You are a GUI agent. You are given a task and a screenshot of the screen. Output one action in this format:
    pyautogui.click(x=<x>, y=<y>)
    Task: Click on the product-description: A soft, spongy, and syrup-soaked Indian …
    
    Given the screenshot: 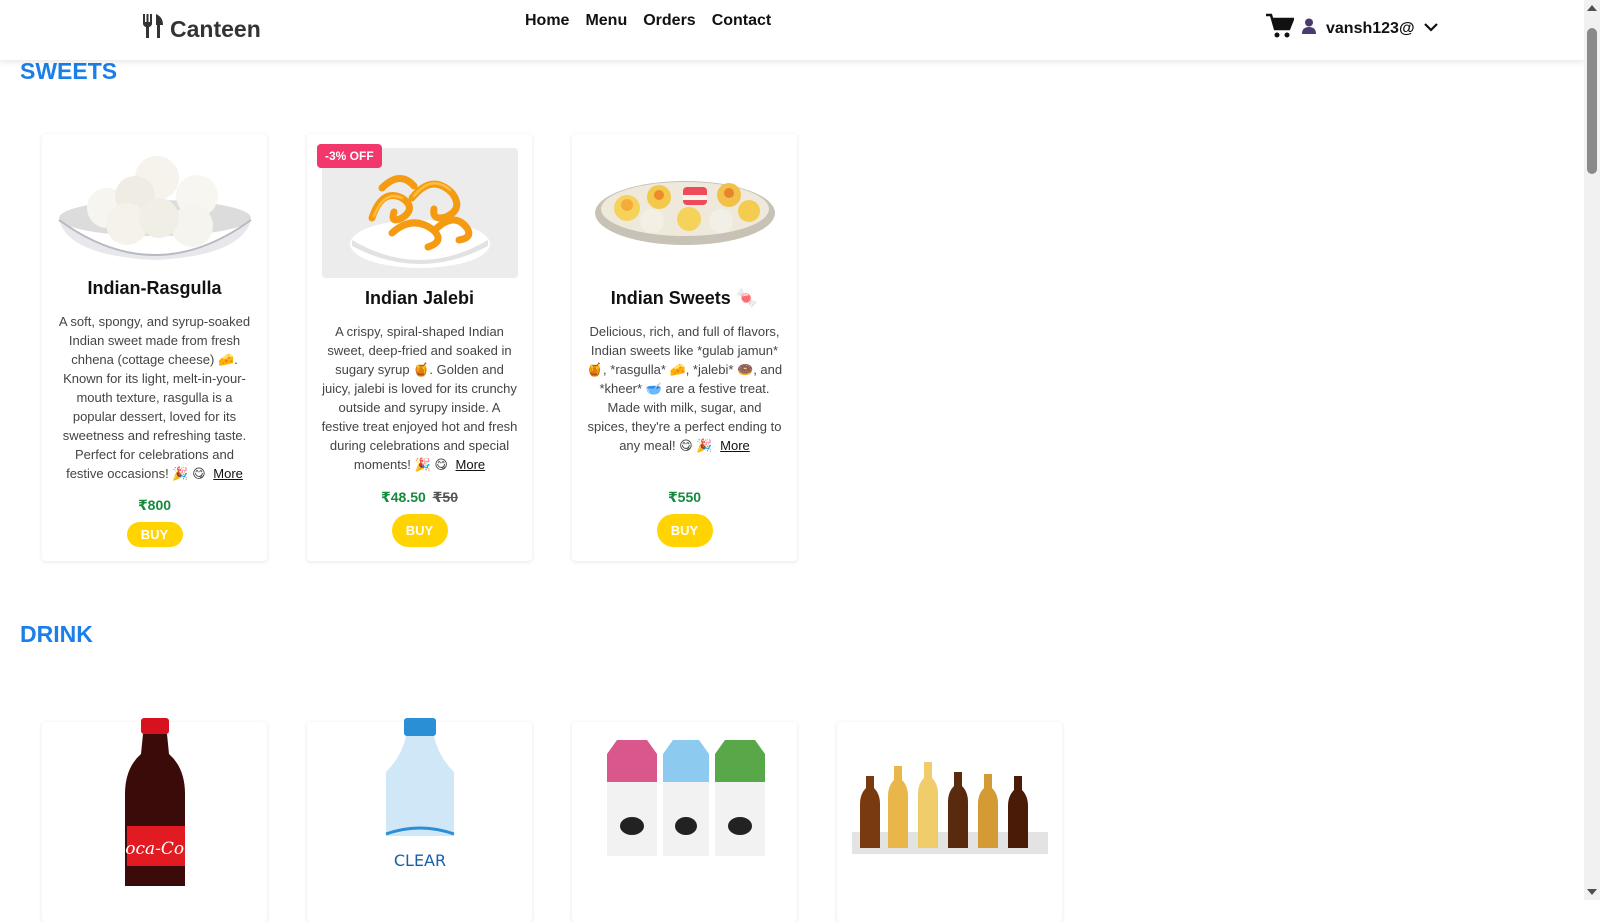 What is the action you would take?
    pyautogui.click(x=155, y=397)
    